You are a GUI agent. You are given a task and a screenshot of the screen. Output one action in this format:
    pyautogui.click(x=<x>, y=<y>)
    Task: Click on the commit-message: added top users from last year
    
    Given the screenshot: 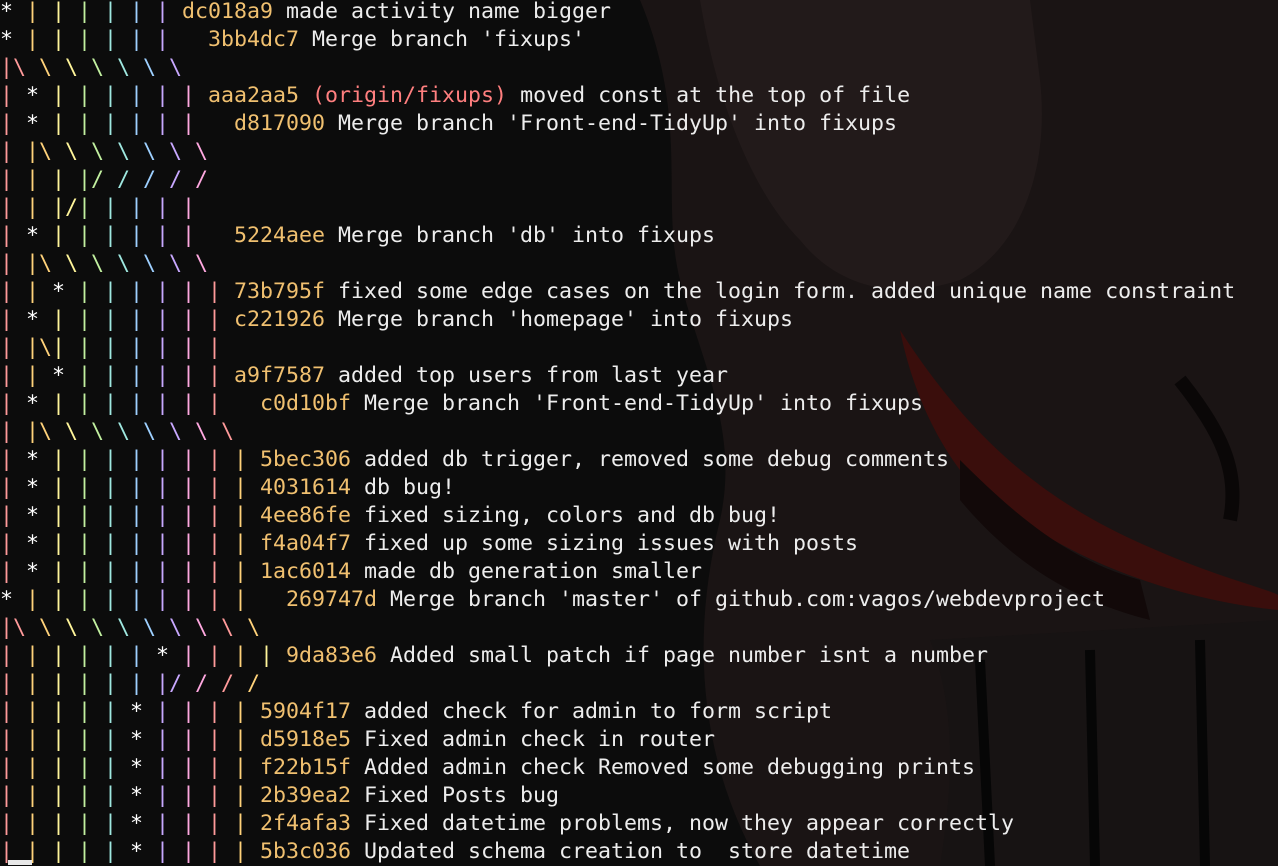 What is the action you would take?
    pyautogui.click(x=533, y=375)
    